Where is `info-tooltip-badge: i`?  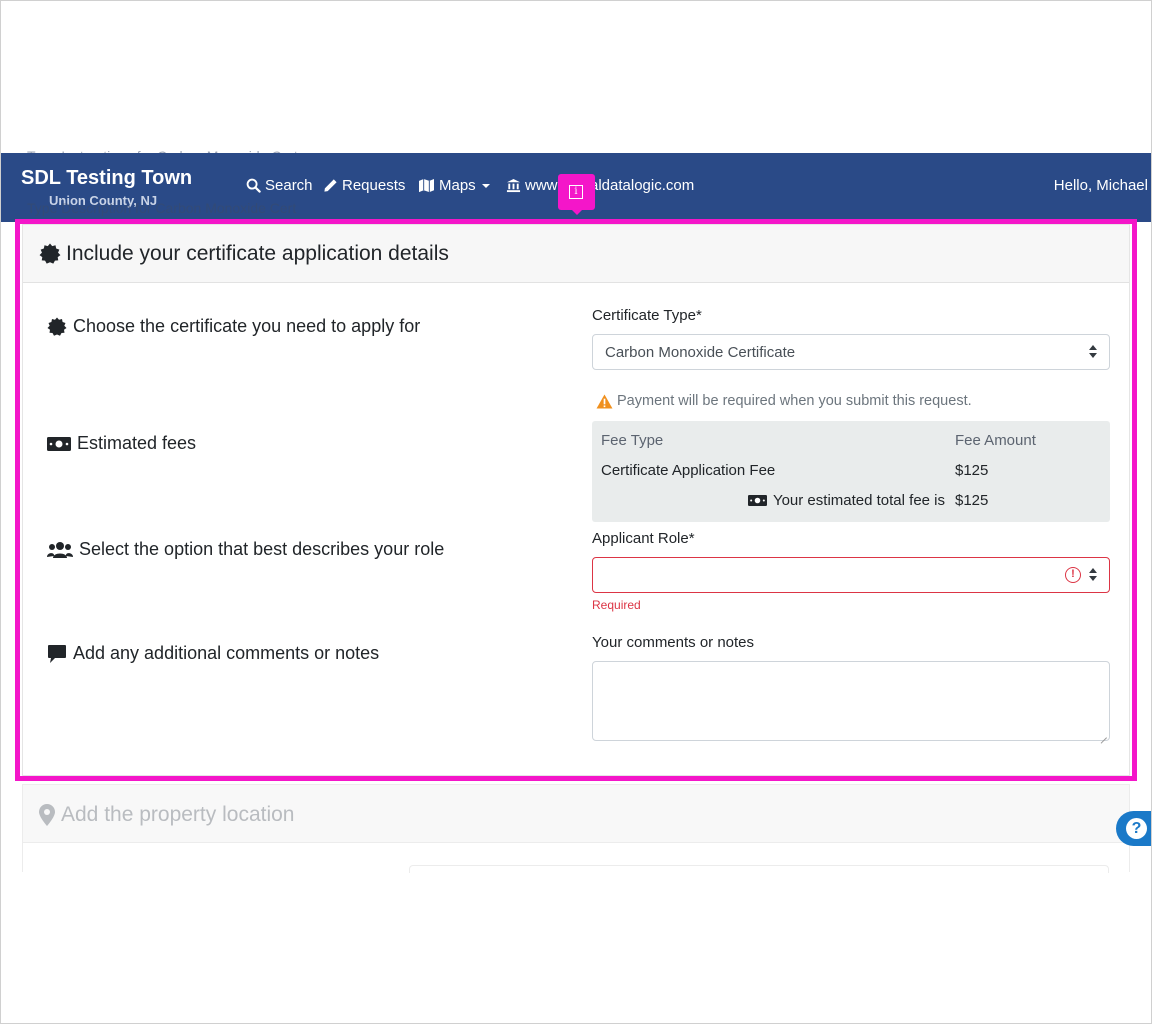 info-tooltip-badge: i is located at coordinates (576, 194).